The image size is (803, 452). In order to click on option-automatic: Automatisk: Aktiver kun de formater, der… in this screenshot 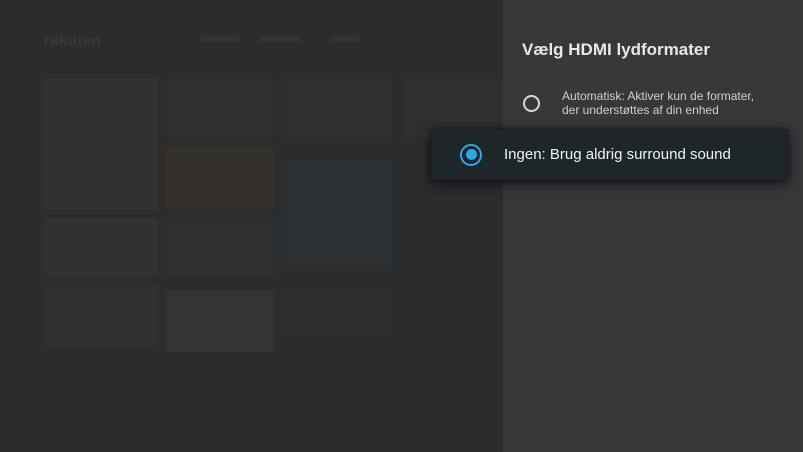, I will do `click(653, 103)`.